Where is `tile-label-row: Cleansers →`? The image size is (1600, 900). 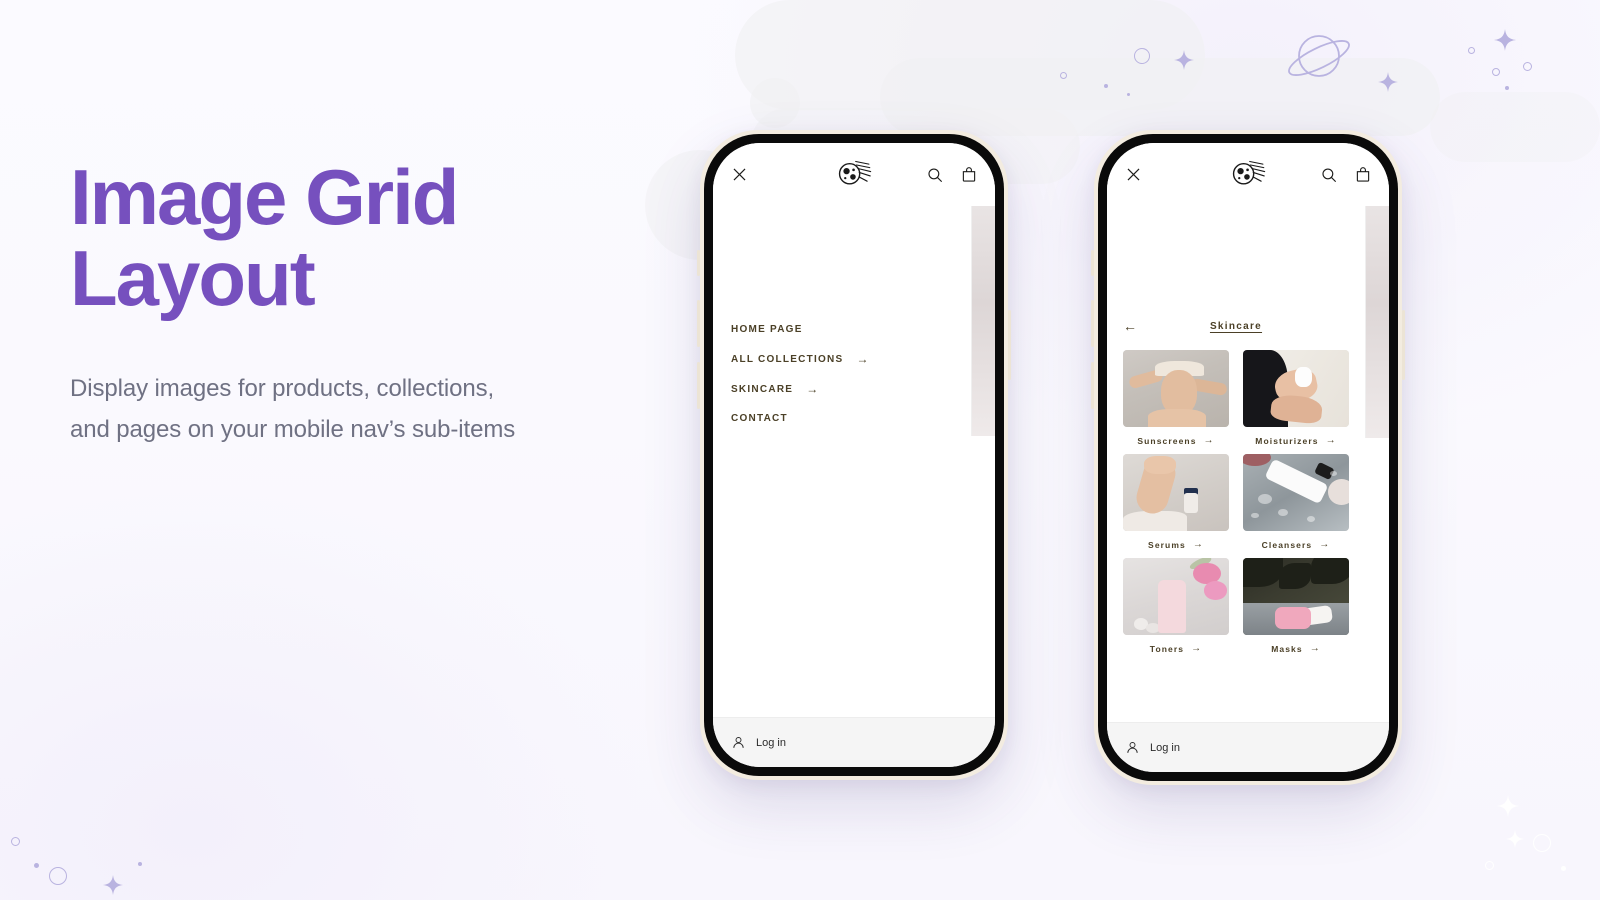
tile-label-row: Cleansers → is located at coordinates (1296, 545).